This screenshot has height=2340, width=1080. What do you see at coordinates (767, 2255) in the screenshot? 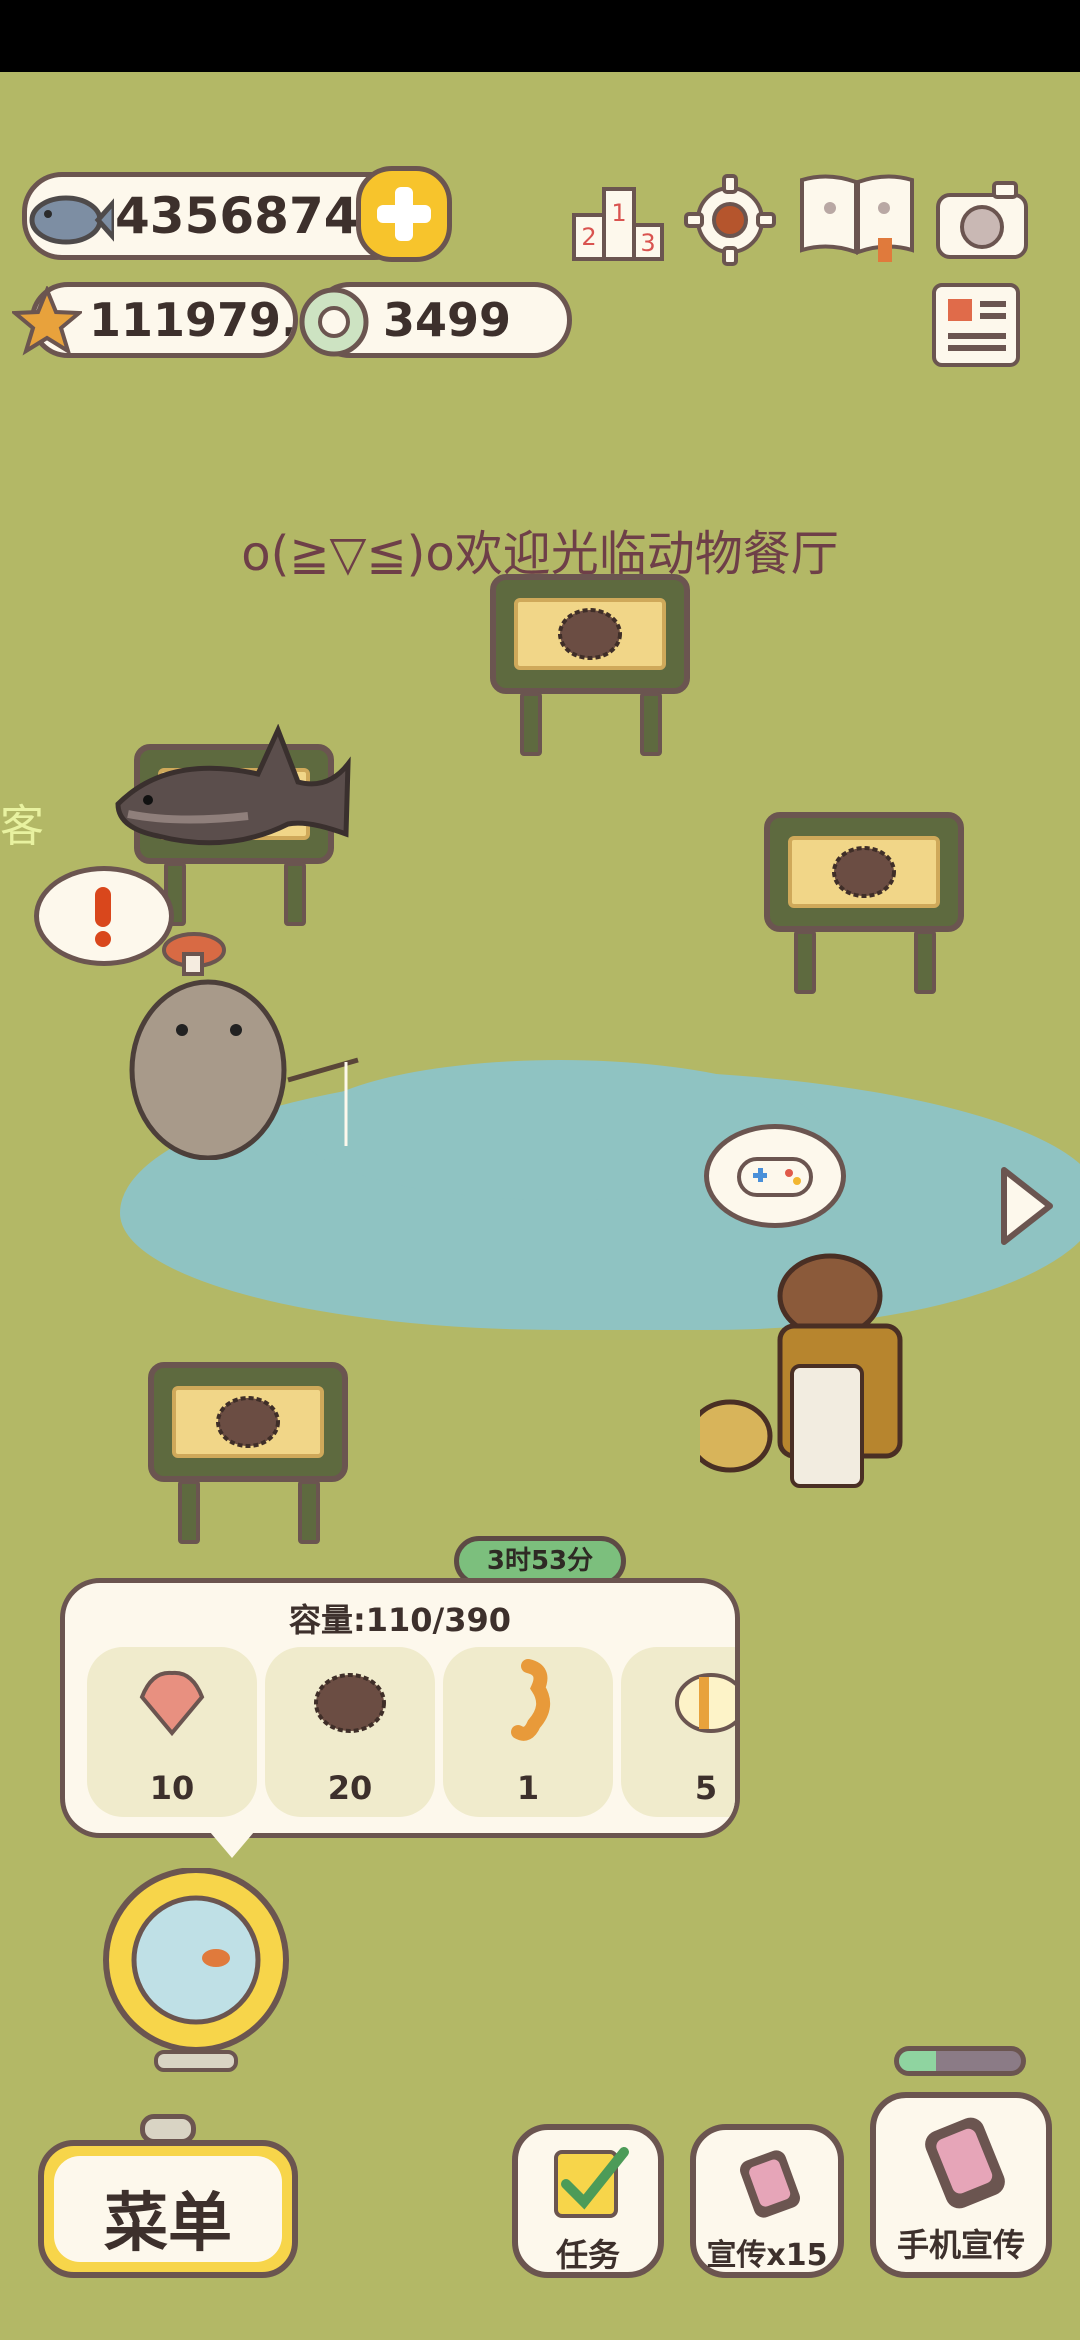
I see `promote-label: 宣传x15` at bounding box center [767, 2255].